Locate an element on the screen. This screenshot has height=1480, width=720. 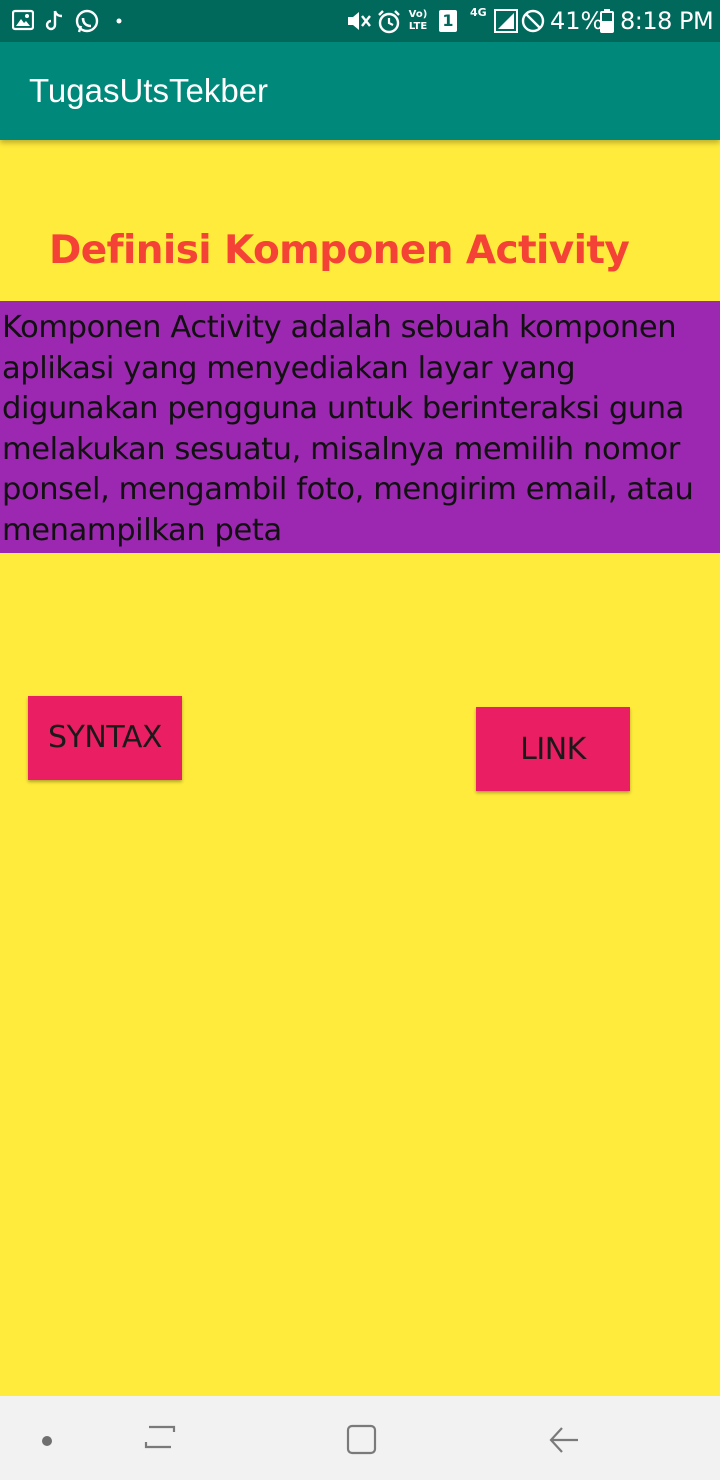
app-bar: TugasUtsTekber is located at coordinates (360, 91).